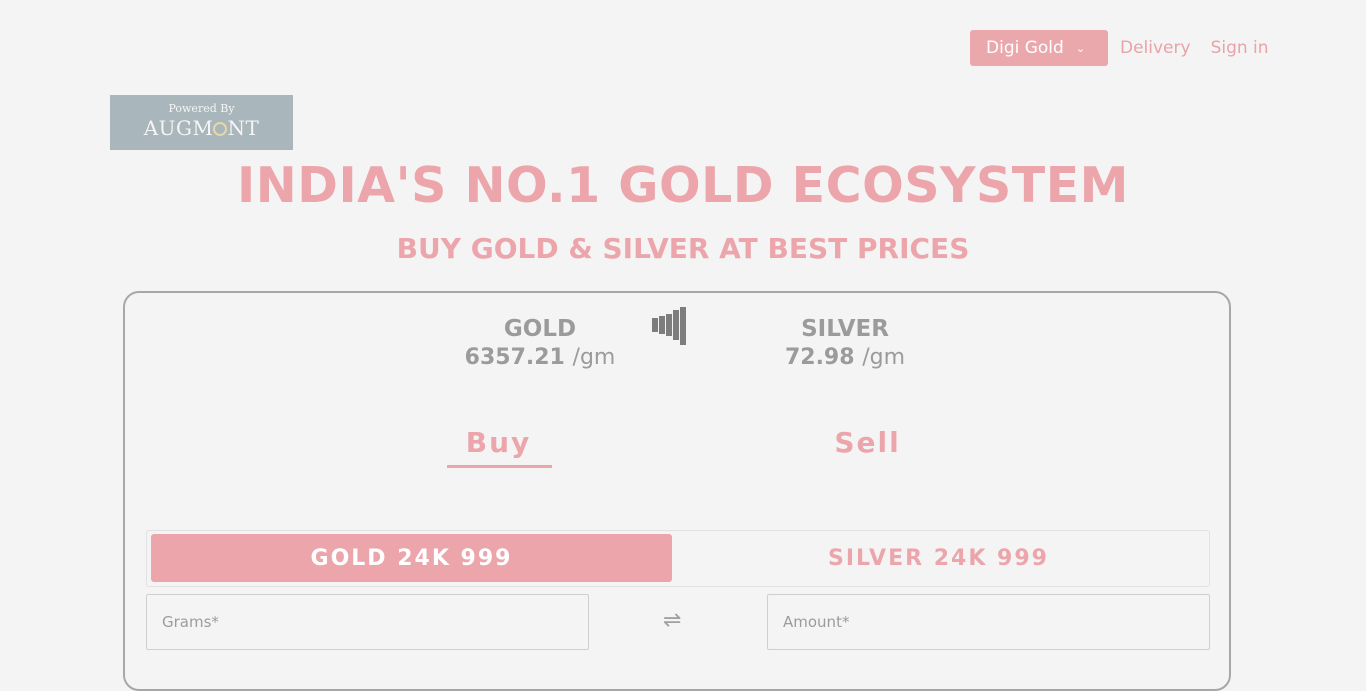 The image size is (1366, 691). Describe the element at coordinates (672, 620) in the screenshot. I see `swap-arrows-icon: ⇌` at that location.